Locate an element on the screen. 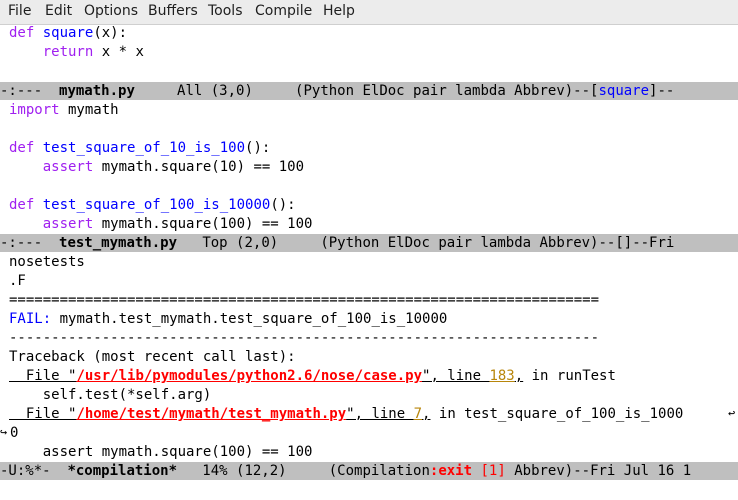 The width and height of the screenshot is (738, 500). keyword: import is located at coordinates (34, 110).